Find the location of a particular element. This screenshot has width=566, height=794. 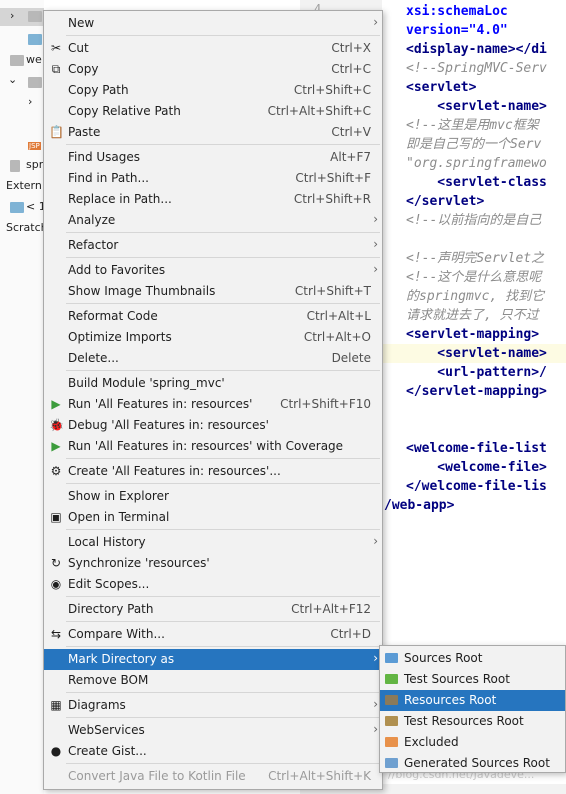

menu-item-label: Directory Path is located at coordinates (111, 609).